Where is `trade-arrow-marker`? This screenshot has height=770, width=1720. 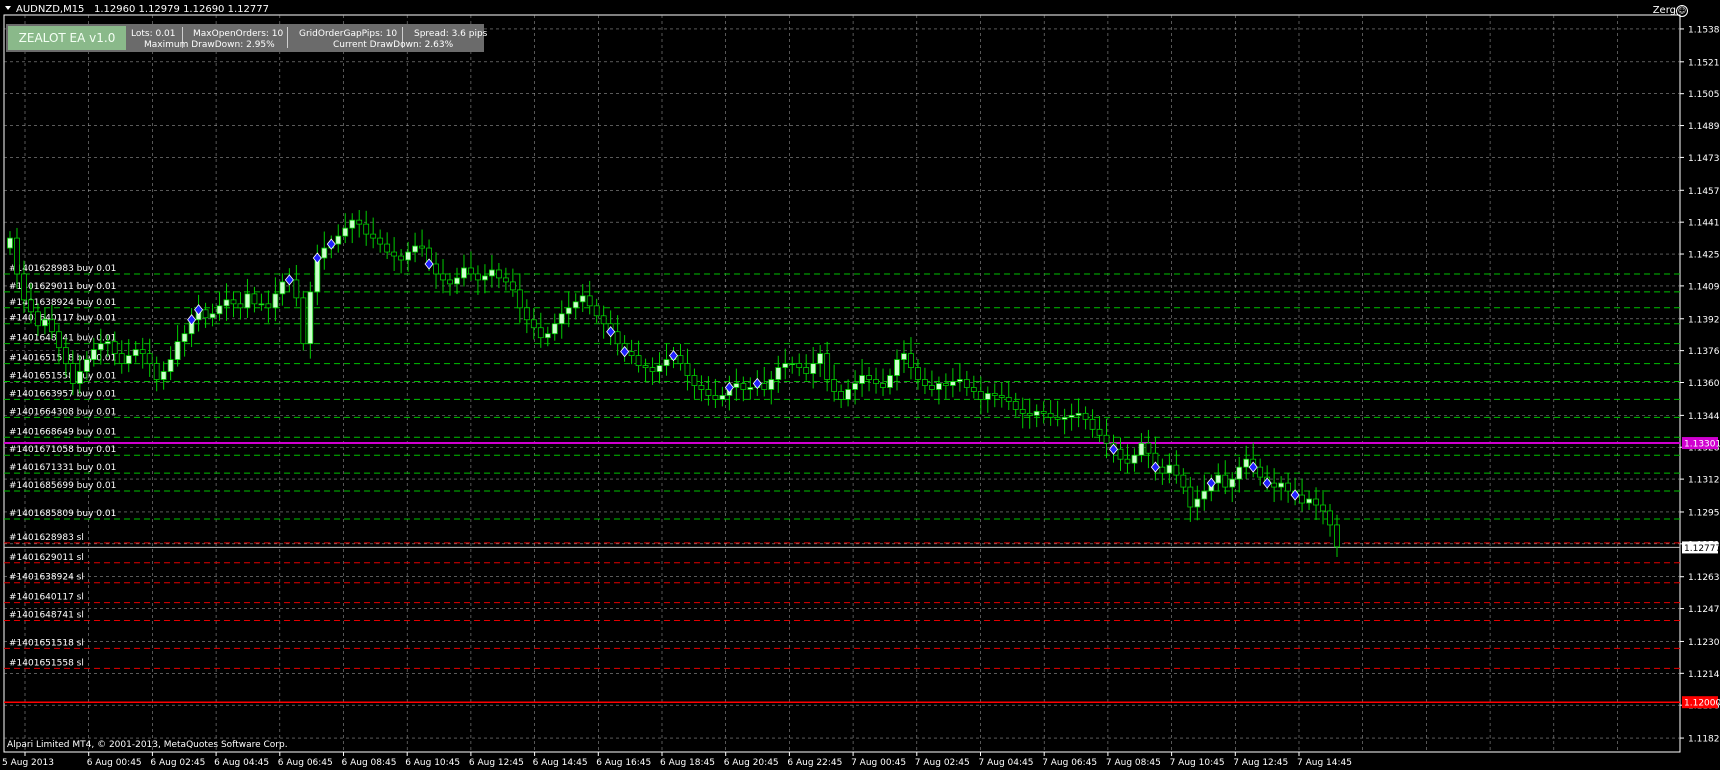 trade-arrow-marker is located at coordinates (289, 280).